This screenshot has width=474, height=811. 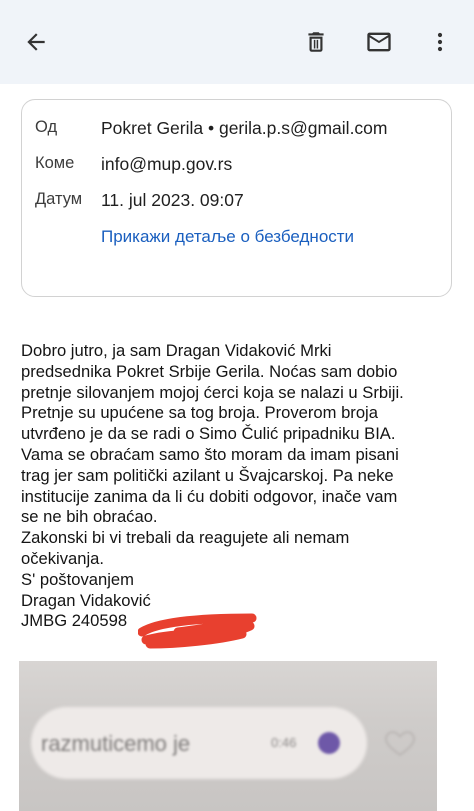 What do you see at coordinates (227, 237) in the screenshot?
I see `security-details-link: Прикажи детаље о безбедности` at bounding box center [227, 237].